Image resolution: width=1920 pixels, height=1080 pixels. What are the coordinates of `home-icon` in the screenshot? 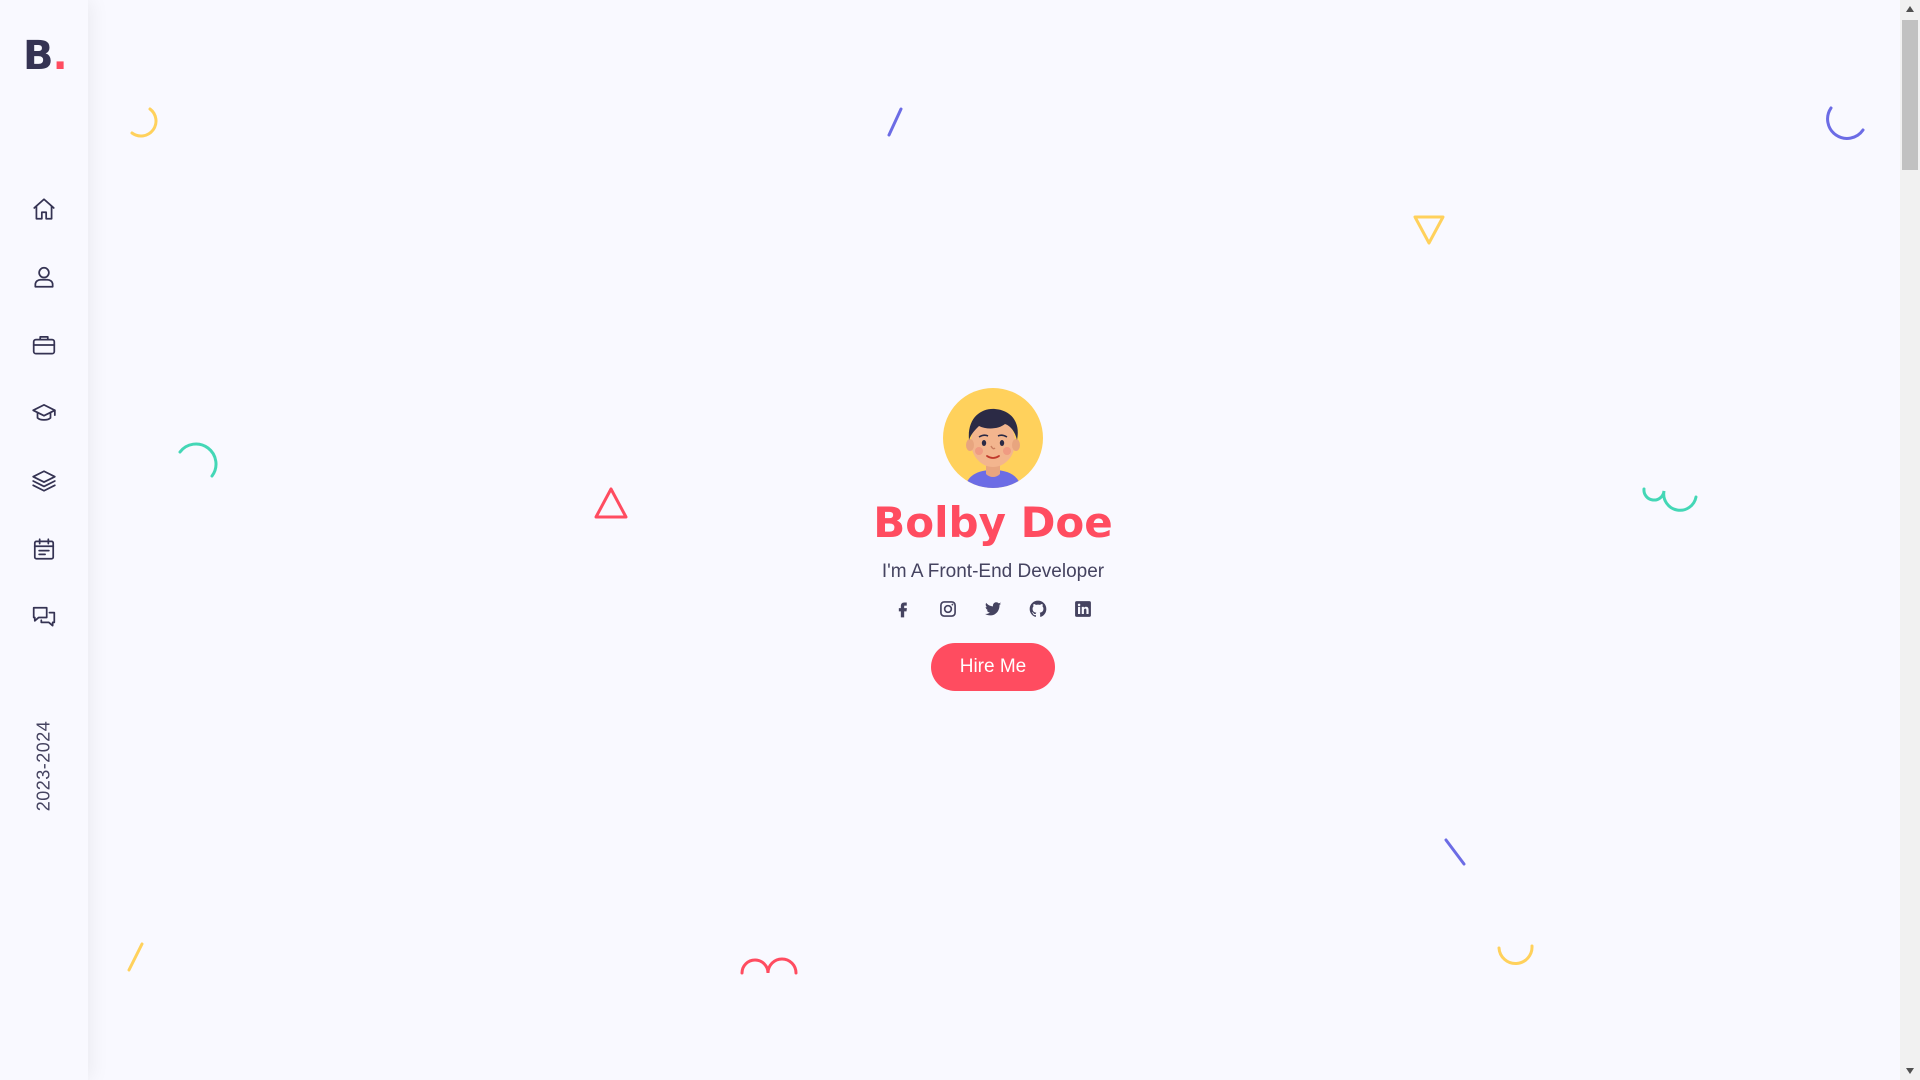 It's located at (44, 209).